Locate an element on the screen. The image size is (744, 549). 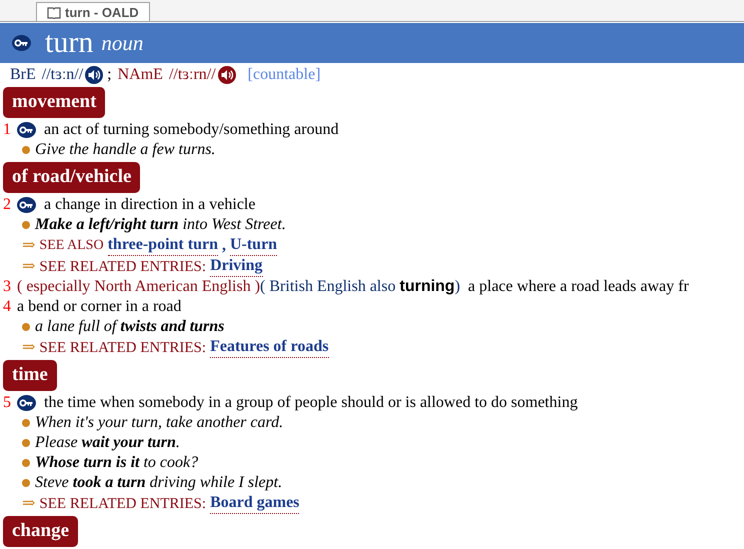
usage-label: ) is located at coordinates (457, 287).